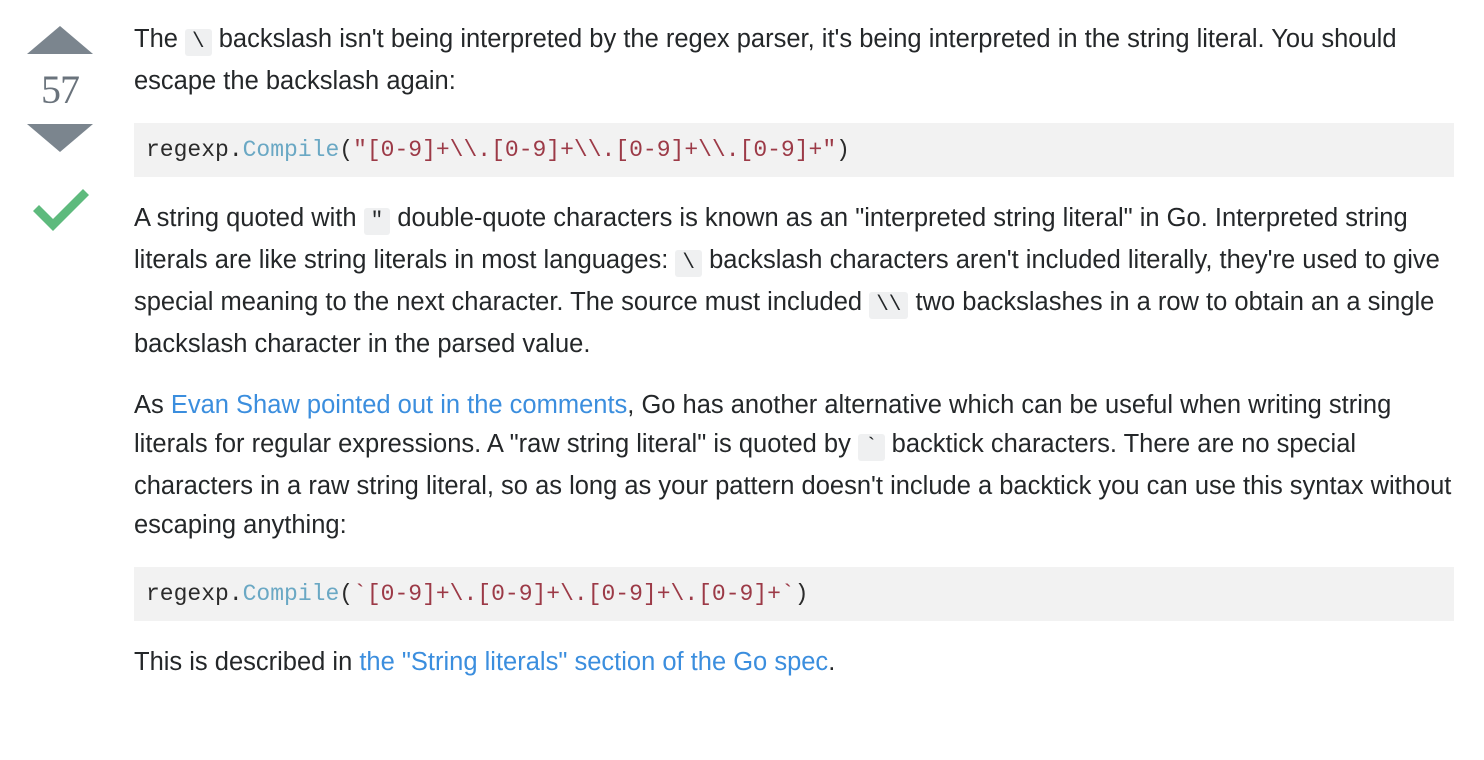  I want to click on upvote-arrow-icon, so click(60, 40).